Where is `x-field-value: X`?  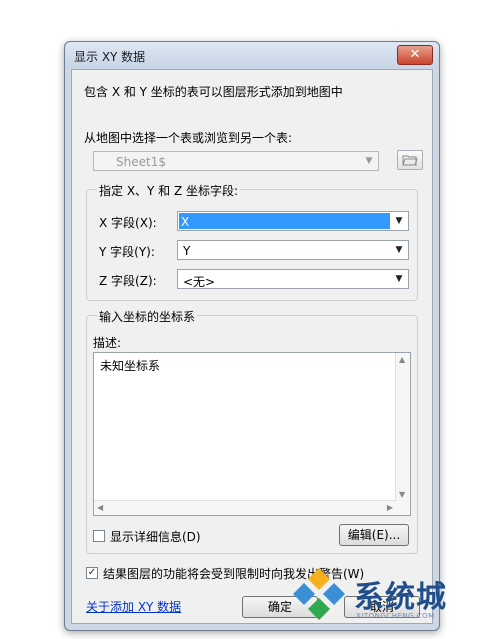 x-field-value: X is located at coordinates (185, 222).